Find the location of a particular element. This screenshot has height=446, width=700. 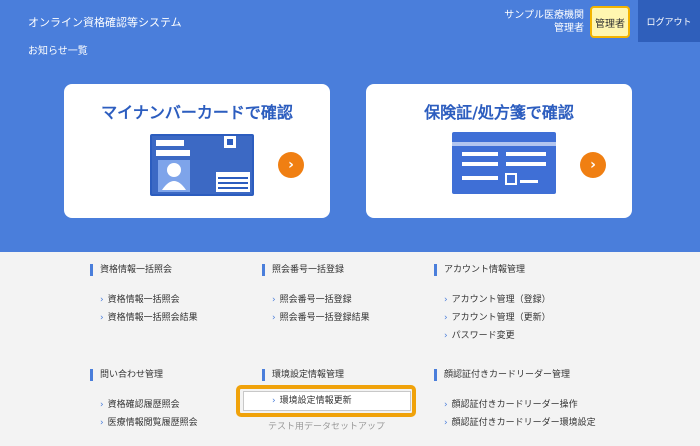

menu-heading: 顔認証付きカードリーダー管理 is located at coordinates (514, 375).